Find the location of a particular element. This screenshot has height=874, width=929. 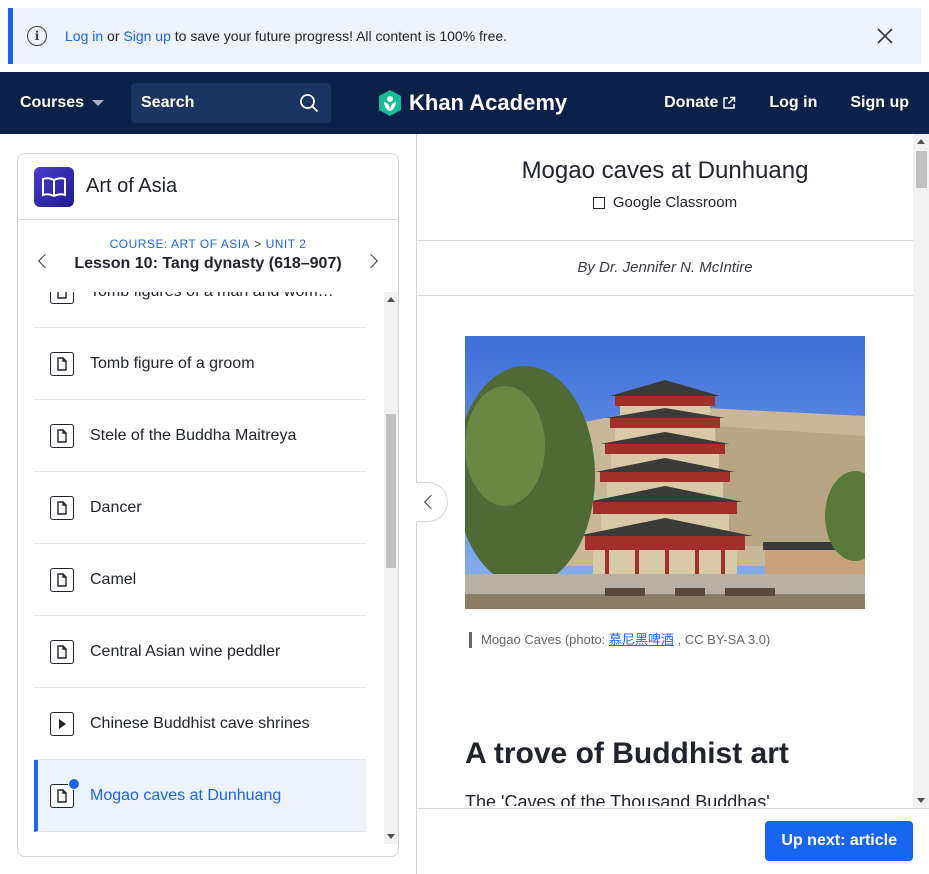

courses-menu-button: Courses is located at coordinates (62, 103).